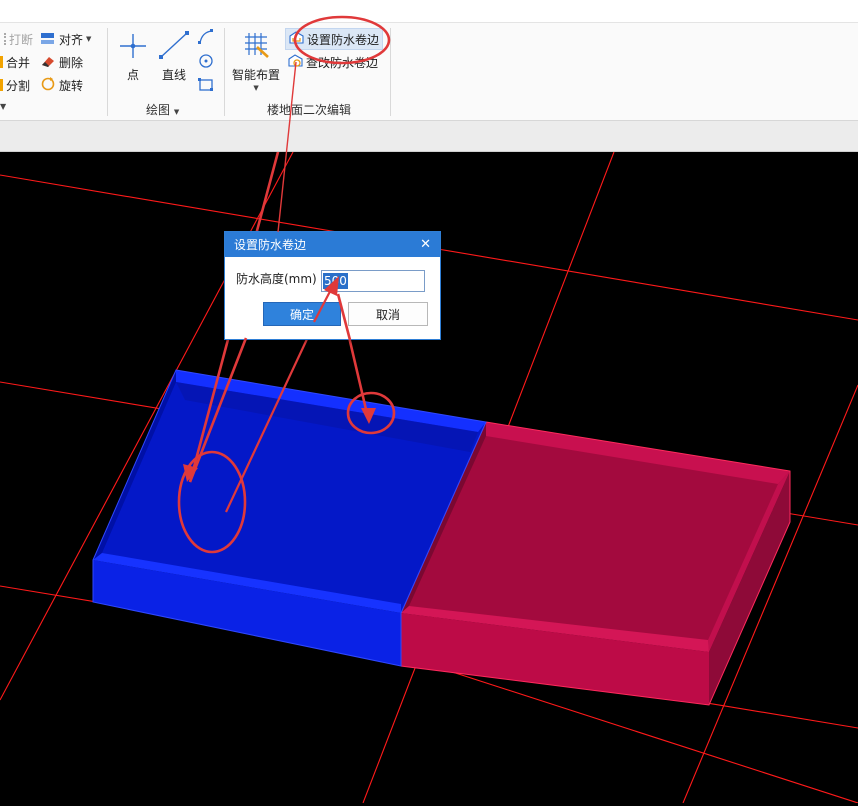 This screenshot has height=806, width=858. What do you see at coordinates (48, 39) in the screenshot?
I see `align-icon` at bounding box center [48, 39].